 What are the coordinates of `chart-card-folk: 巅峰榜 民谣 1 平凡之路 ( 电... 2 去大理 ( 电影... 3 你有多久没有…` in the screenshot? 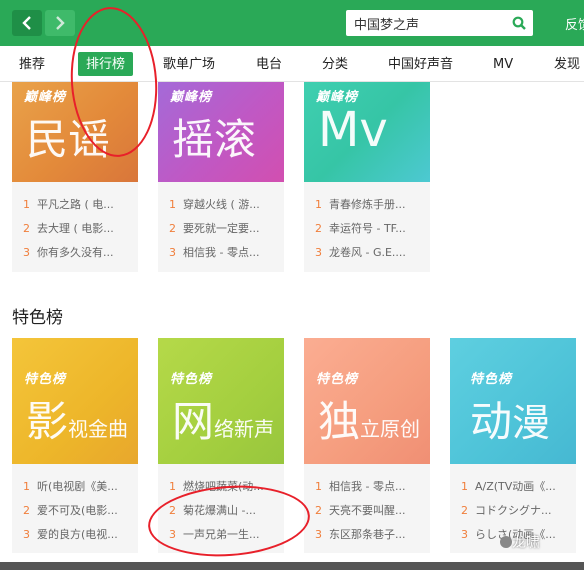 It's located at (75, 177).